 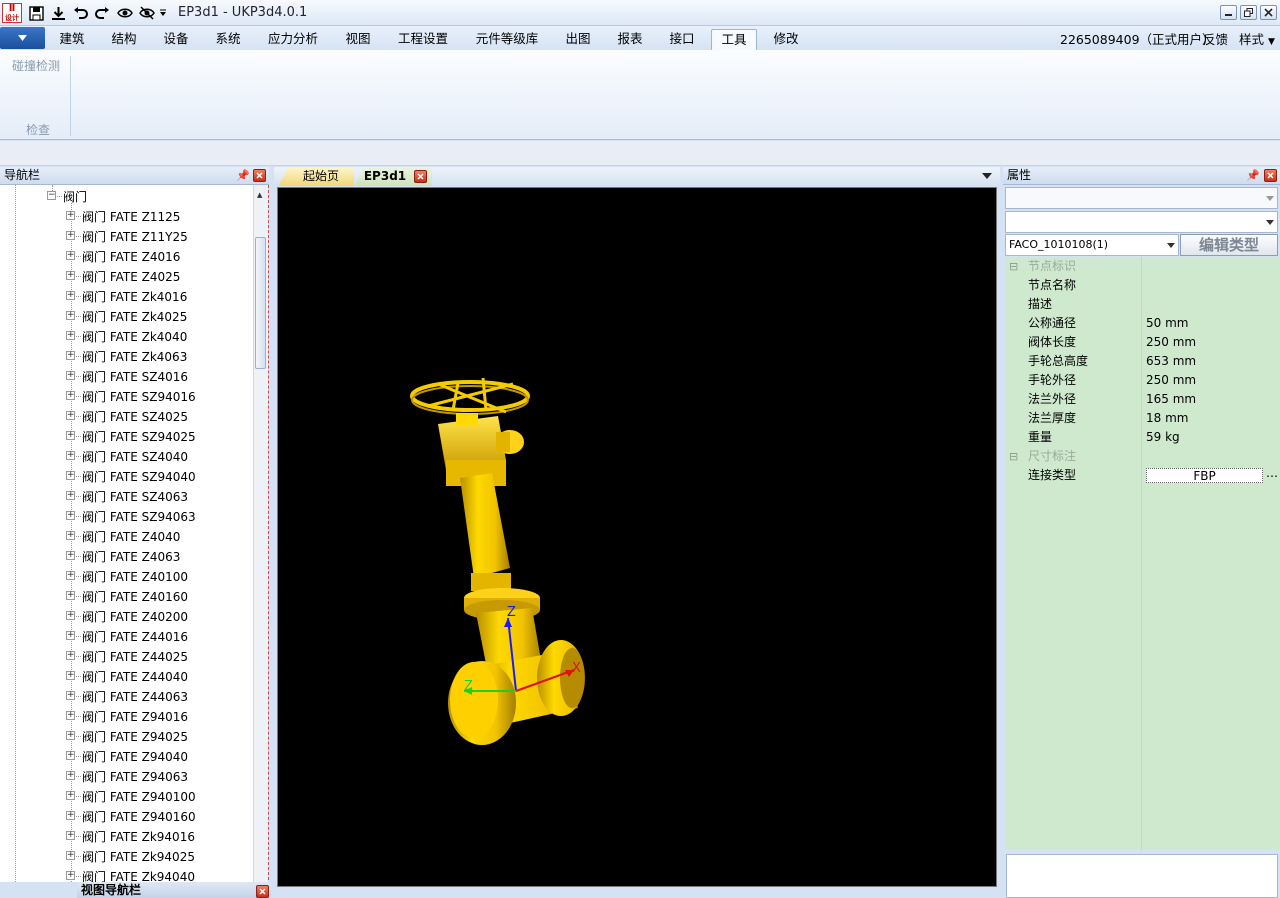 What do you see at coordinates (1142, 342) in the screenshot?
I see `property-row: 阀体长度 250 mm` at bounding box center [1142, 342].